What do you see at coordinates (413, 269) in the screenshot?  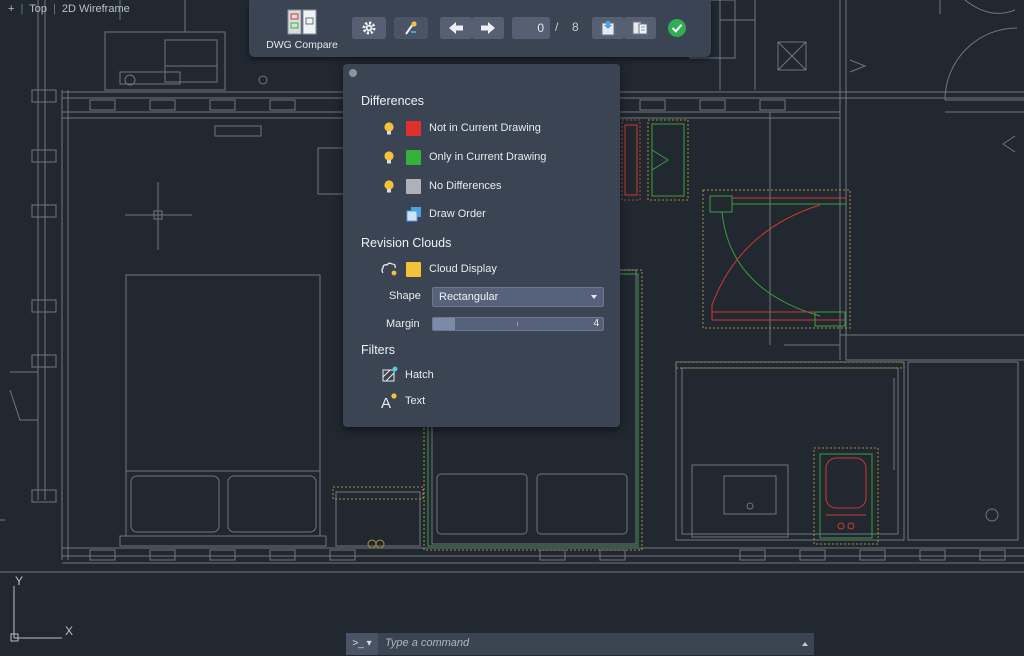 I see `cloud-color-swatch` at bounding box center [413, 269].